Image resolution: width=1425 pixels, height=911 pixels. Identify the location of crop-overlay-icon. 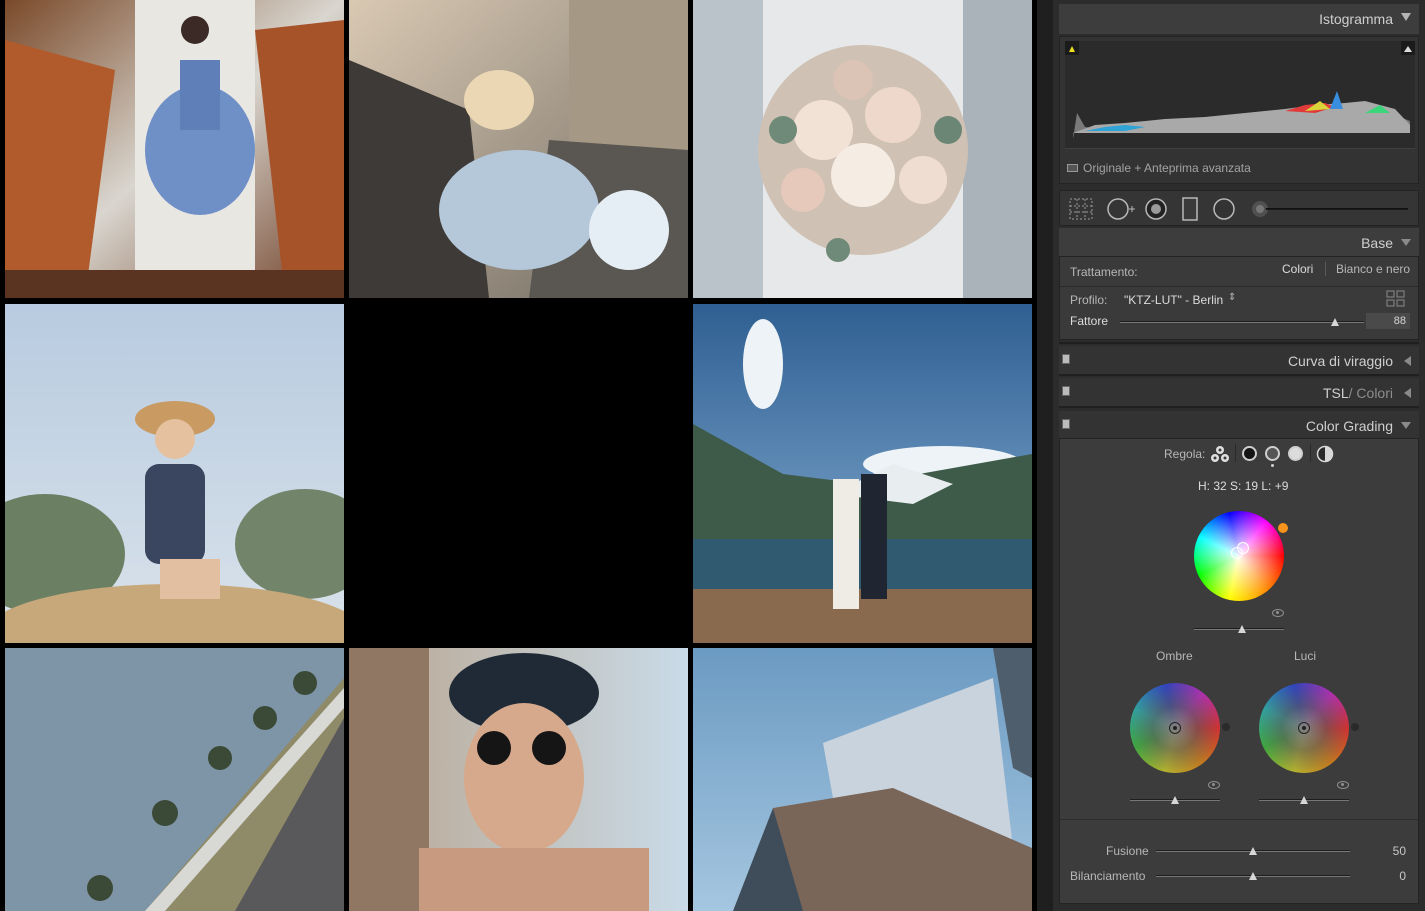
(1081, 209).